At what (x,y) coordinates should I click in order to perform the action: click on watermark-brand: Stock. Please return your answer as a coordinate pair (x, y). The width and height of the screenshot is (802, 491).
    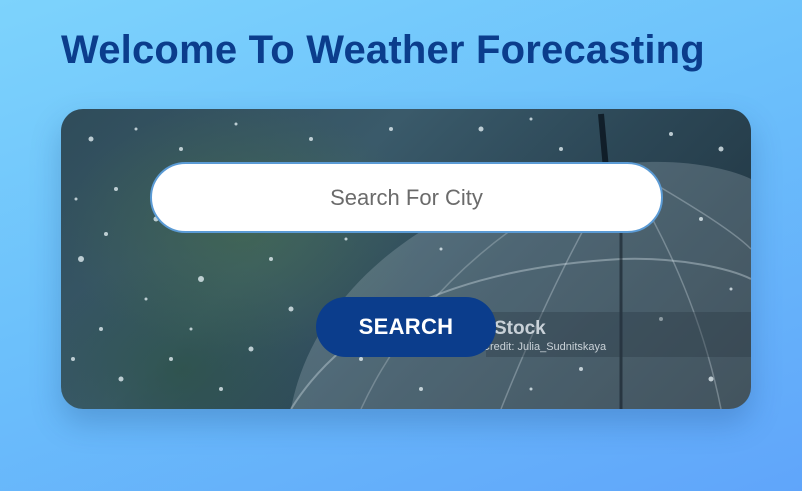
    Looking at the image, I should click on (520, 328).